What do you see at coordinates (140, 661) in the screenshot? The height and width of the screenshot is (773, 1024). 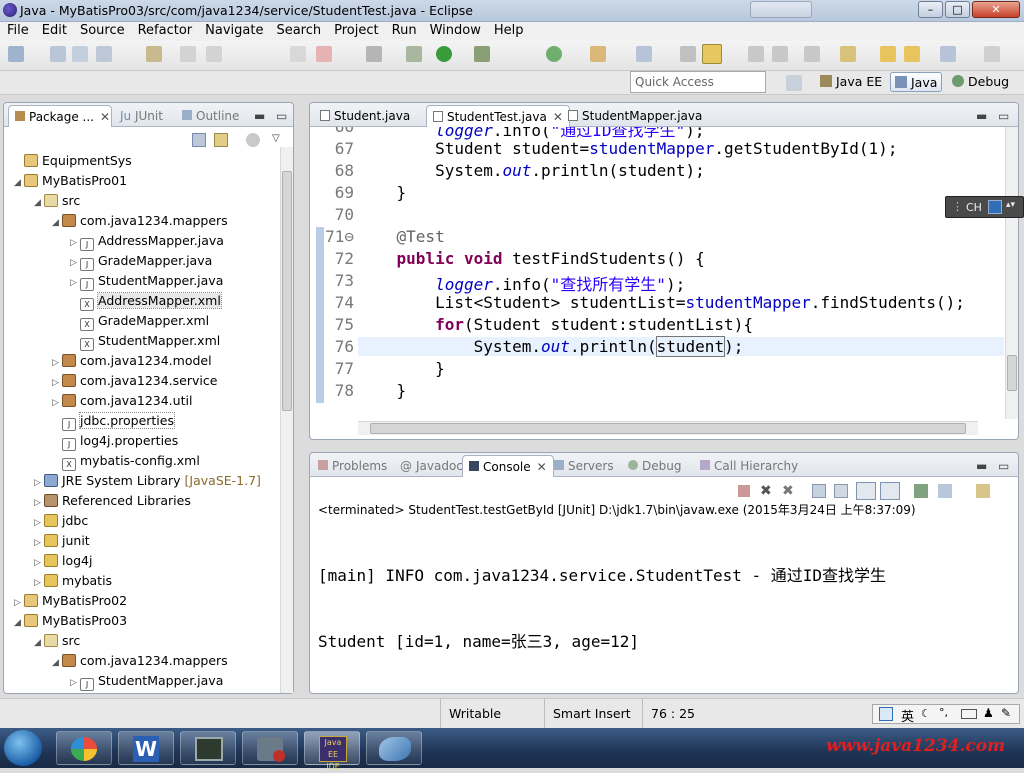 I see `tree-item: ◢ com.java1234.mappers` at bounding box center [140, 661].